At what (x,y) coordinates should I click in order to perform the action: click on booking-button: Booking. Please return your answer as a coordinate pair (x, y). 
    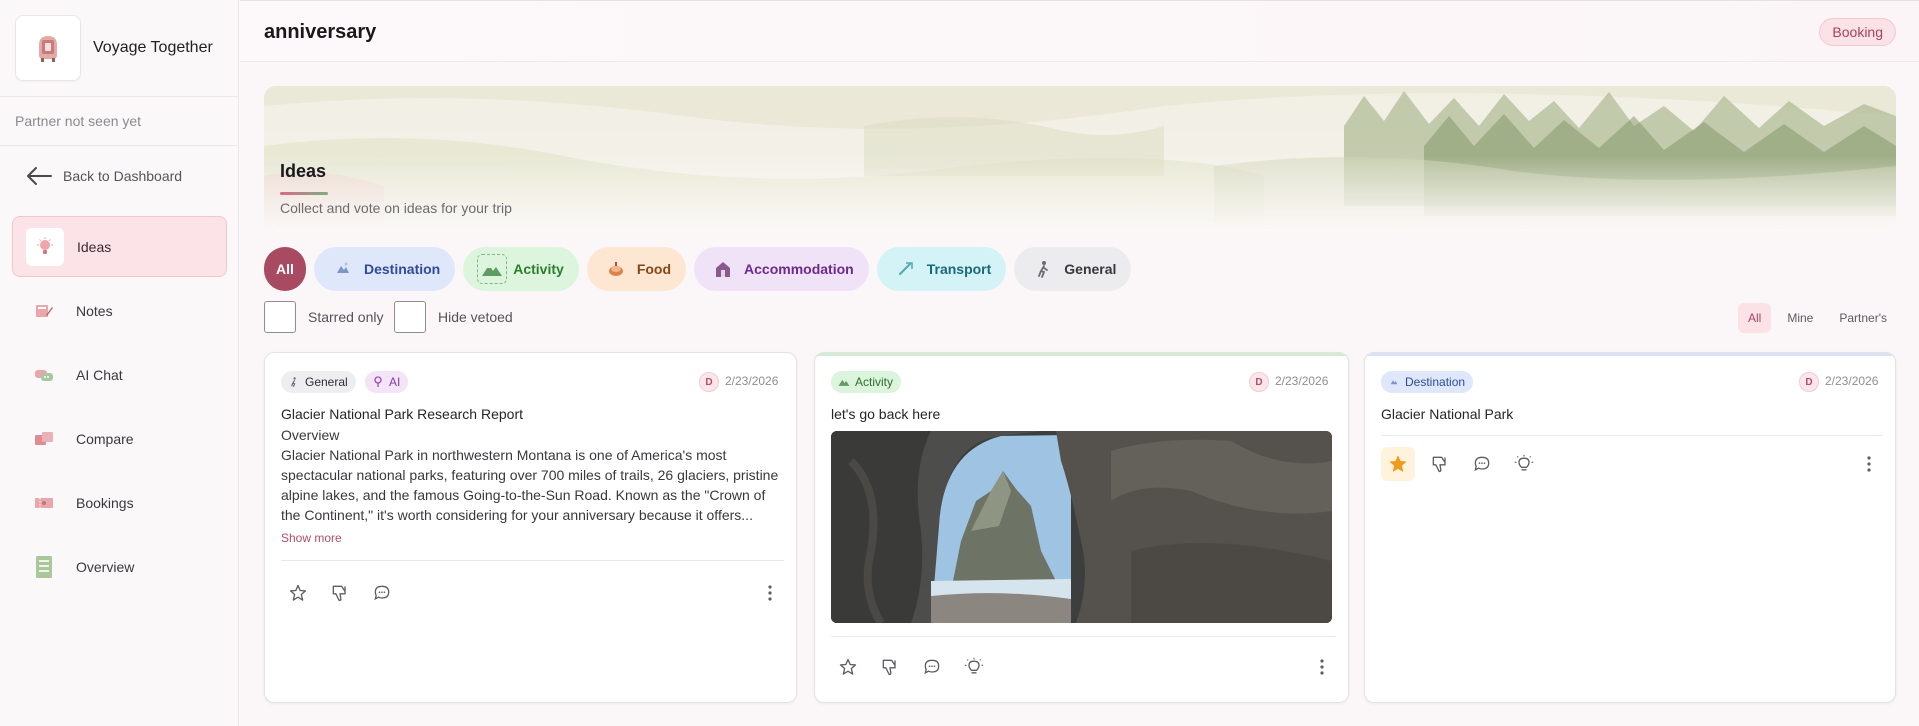
    Looking at the image, I should click on (1857, 32).